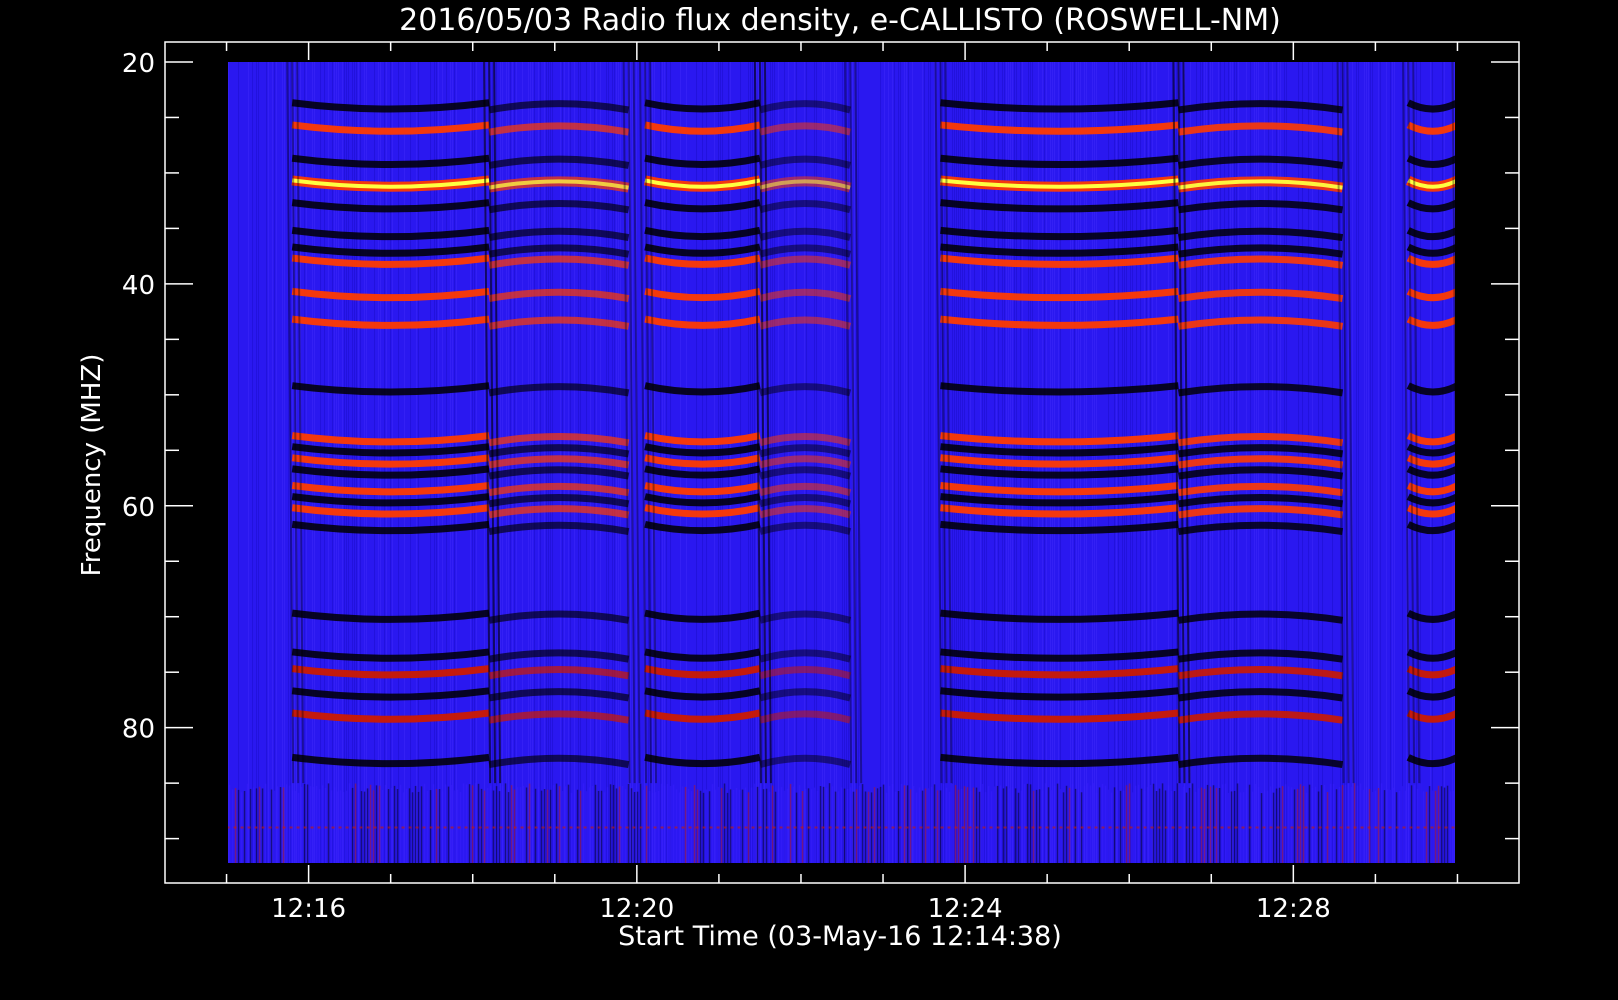  Describe the element at coordinates (965, 909) in the screenshot. I see `x-tick-label: 12:24` at that location.